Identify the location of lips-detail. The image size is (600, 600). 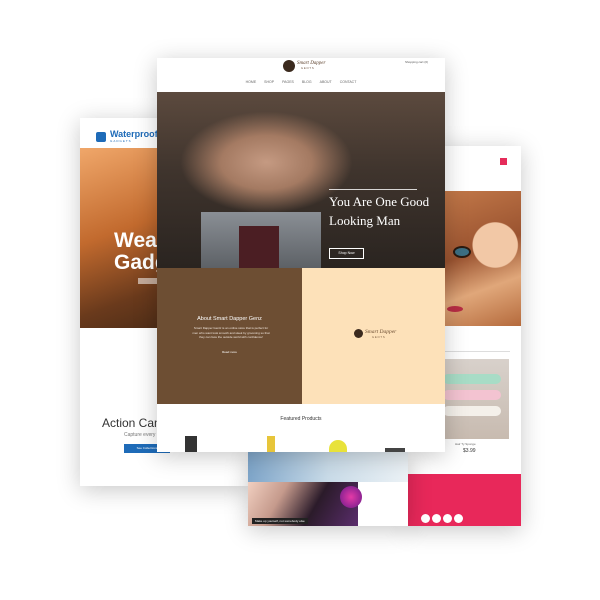
(455, 309).